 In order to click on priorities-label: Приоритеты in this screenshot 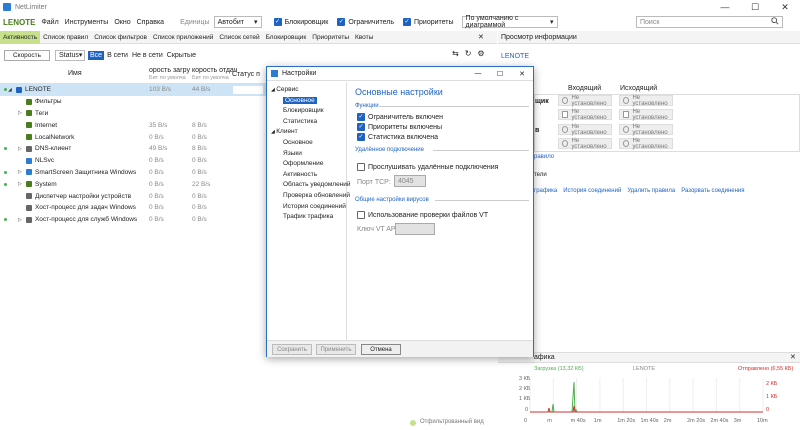, I will do `click(433, 22)`.